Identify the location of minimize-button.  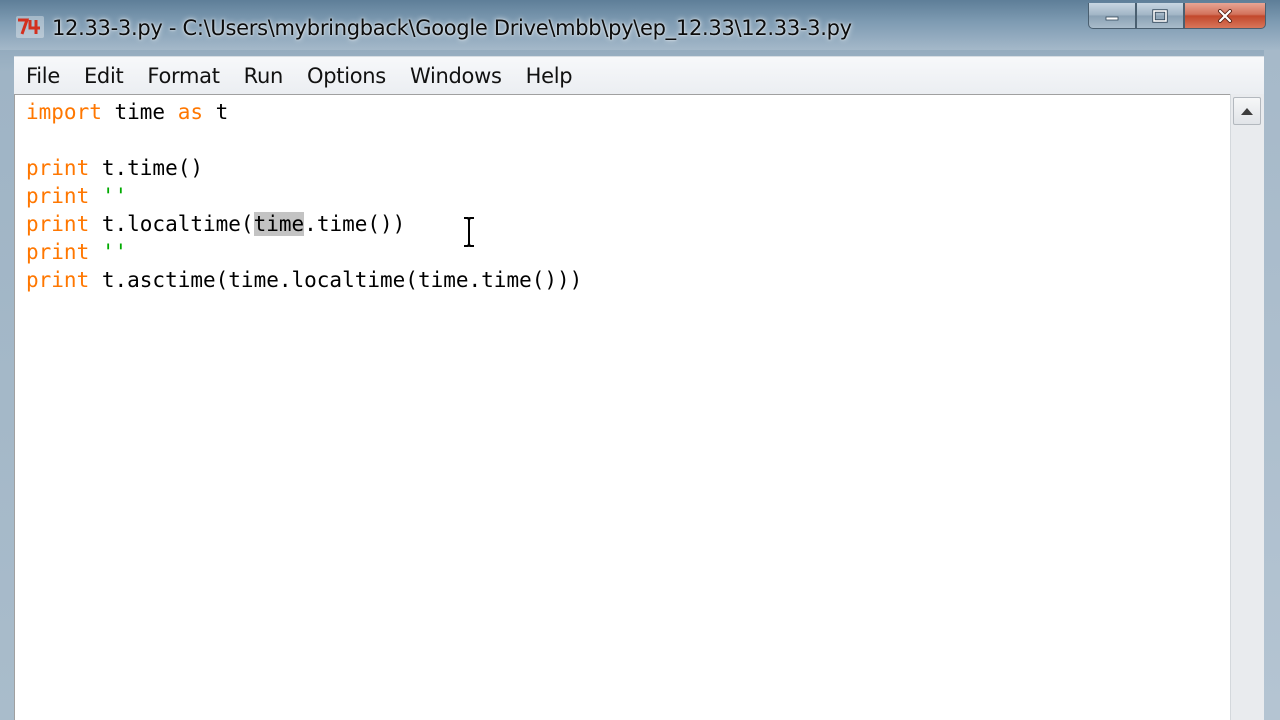
(1112, 16).